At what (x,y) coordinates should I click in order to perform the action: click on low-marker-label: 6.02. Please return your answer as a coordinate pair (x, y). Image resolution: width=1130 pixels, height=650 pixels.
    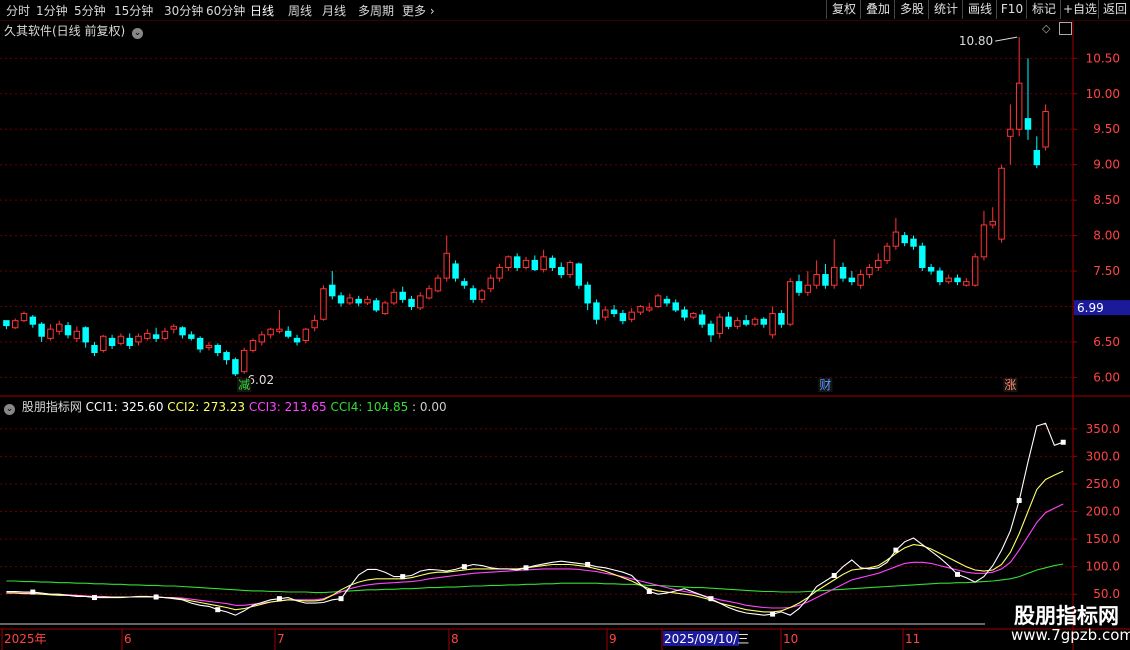
    Looking at the image, I should click on (260, 380).